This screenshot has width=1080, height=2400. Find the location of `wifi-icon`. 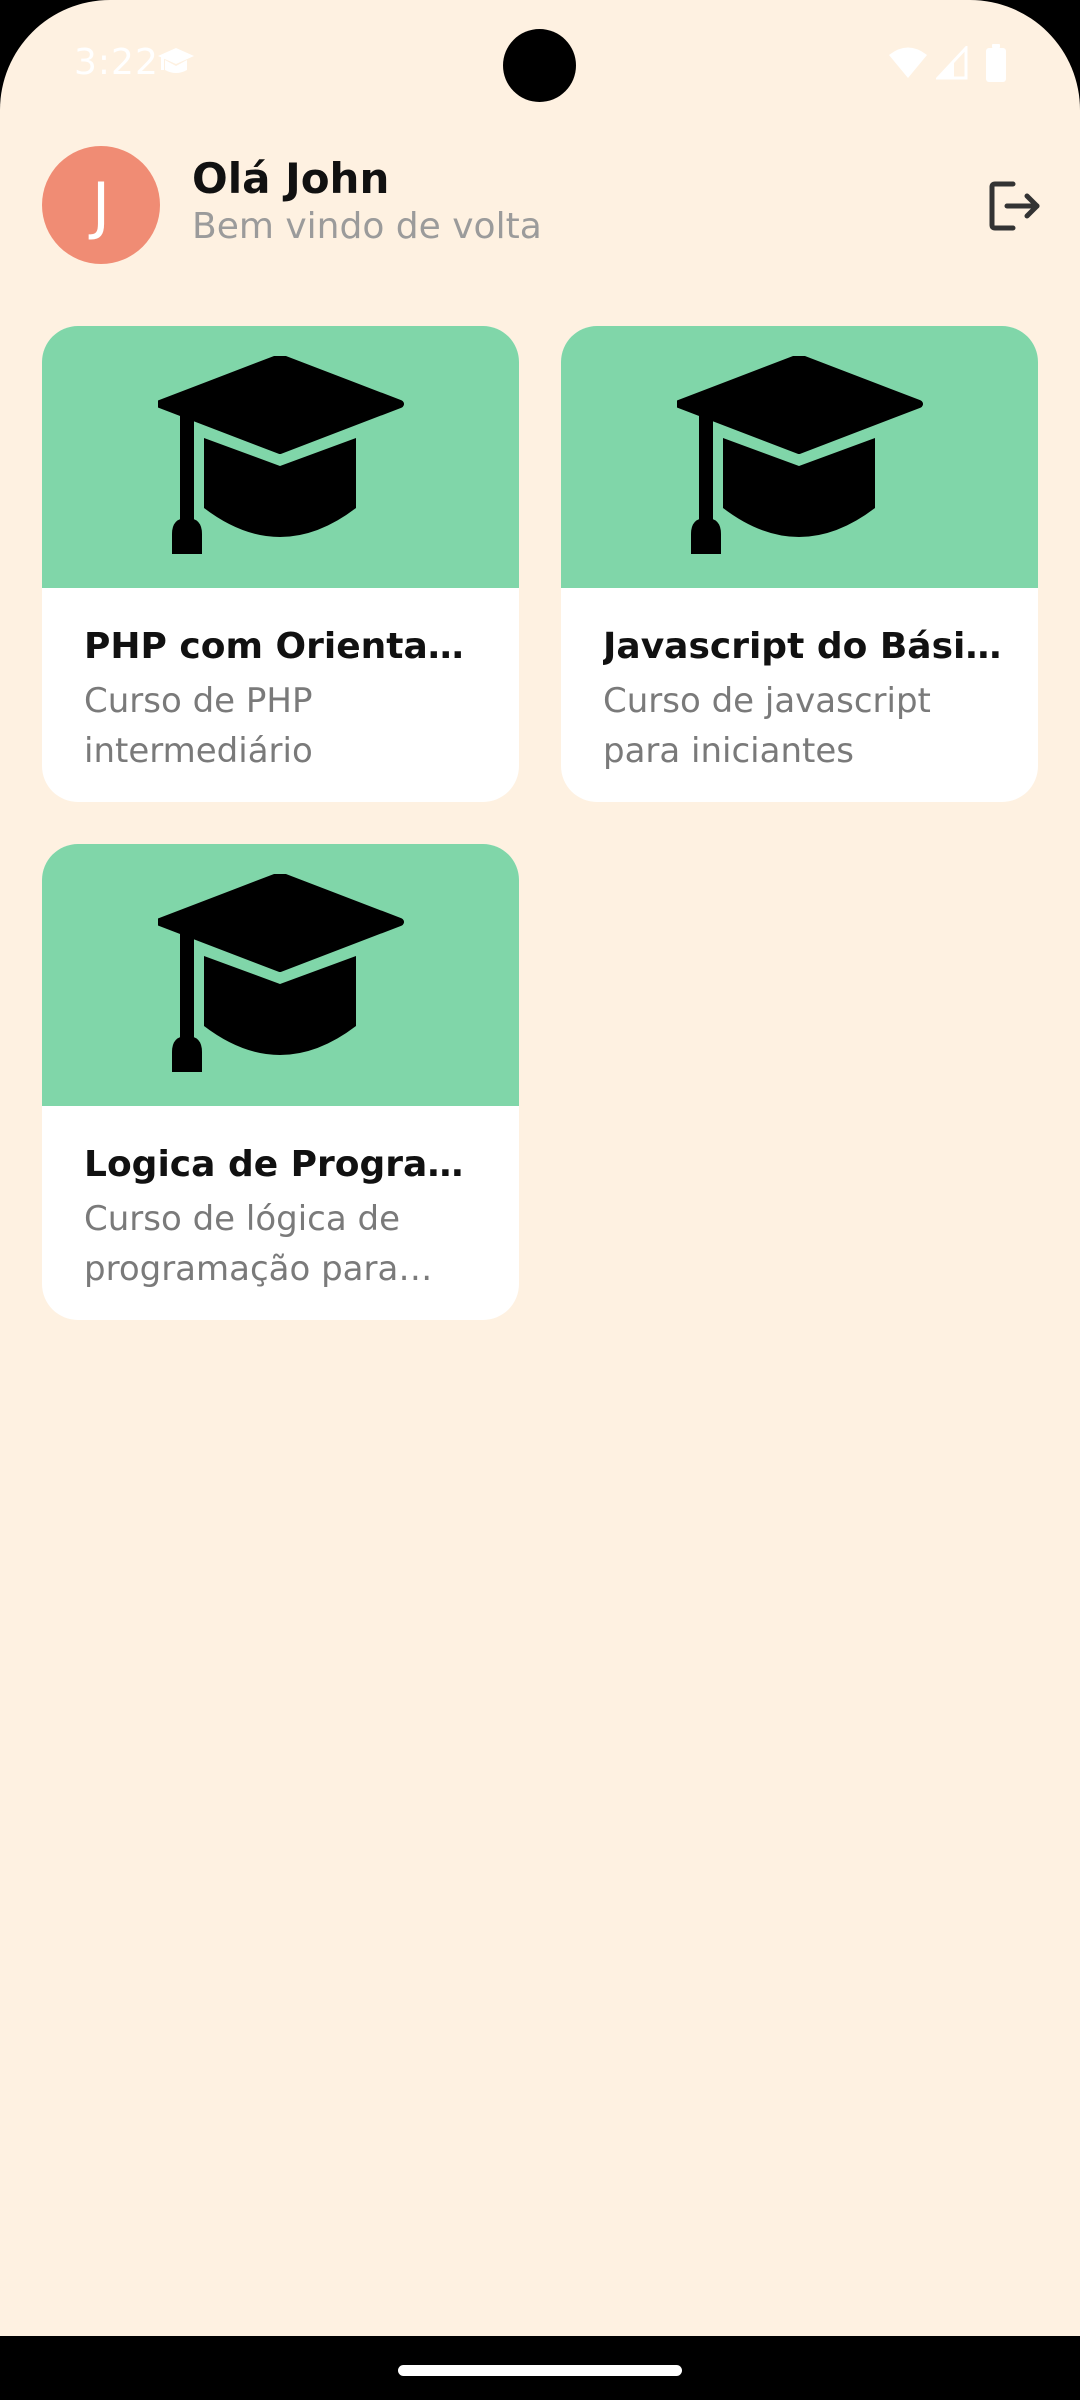

wifi-icon is located at coordinates (908, 62).